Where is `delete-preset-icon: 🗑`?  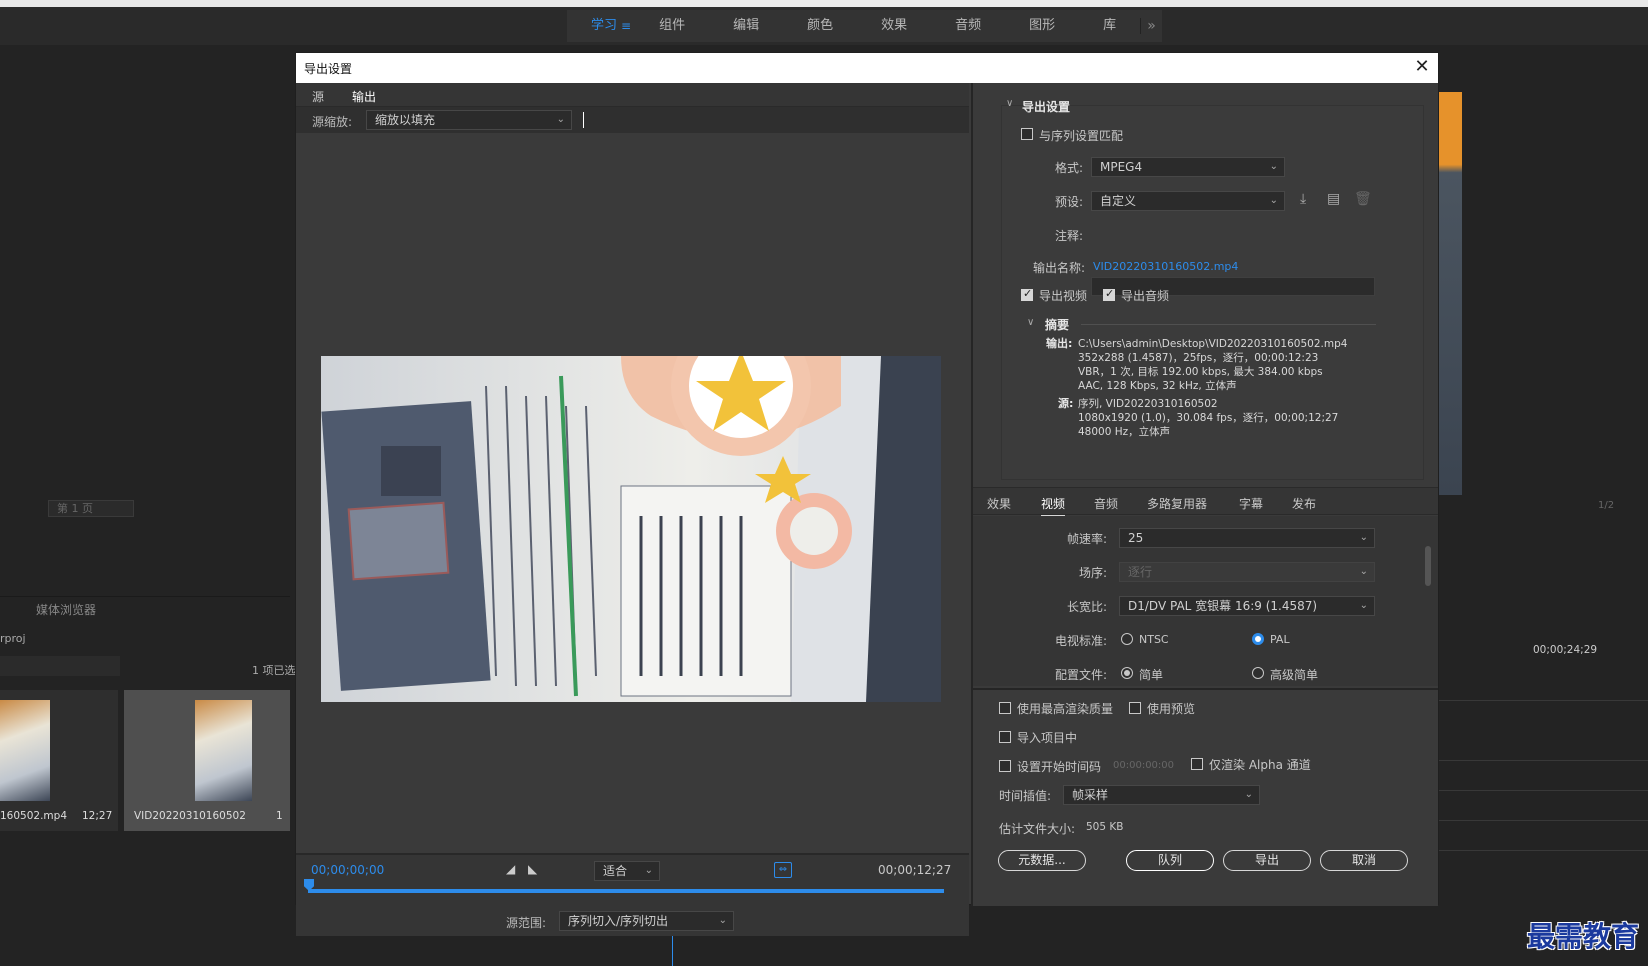 delete-preset-icon: 🗑 is located at coordinates (1363, 199).